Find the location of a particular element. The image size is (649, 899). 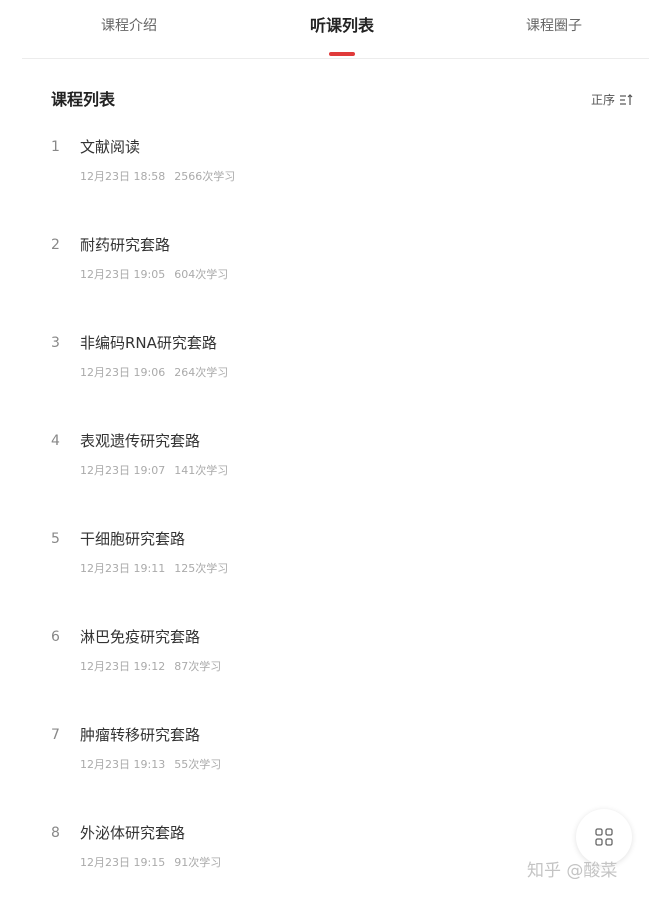

lesson-study-count: 604次学习 is located at coordinates (201, 274).